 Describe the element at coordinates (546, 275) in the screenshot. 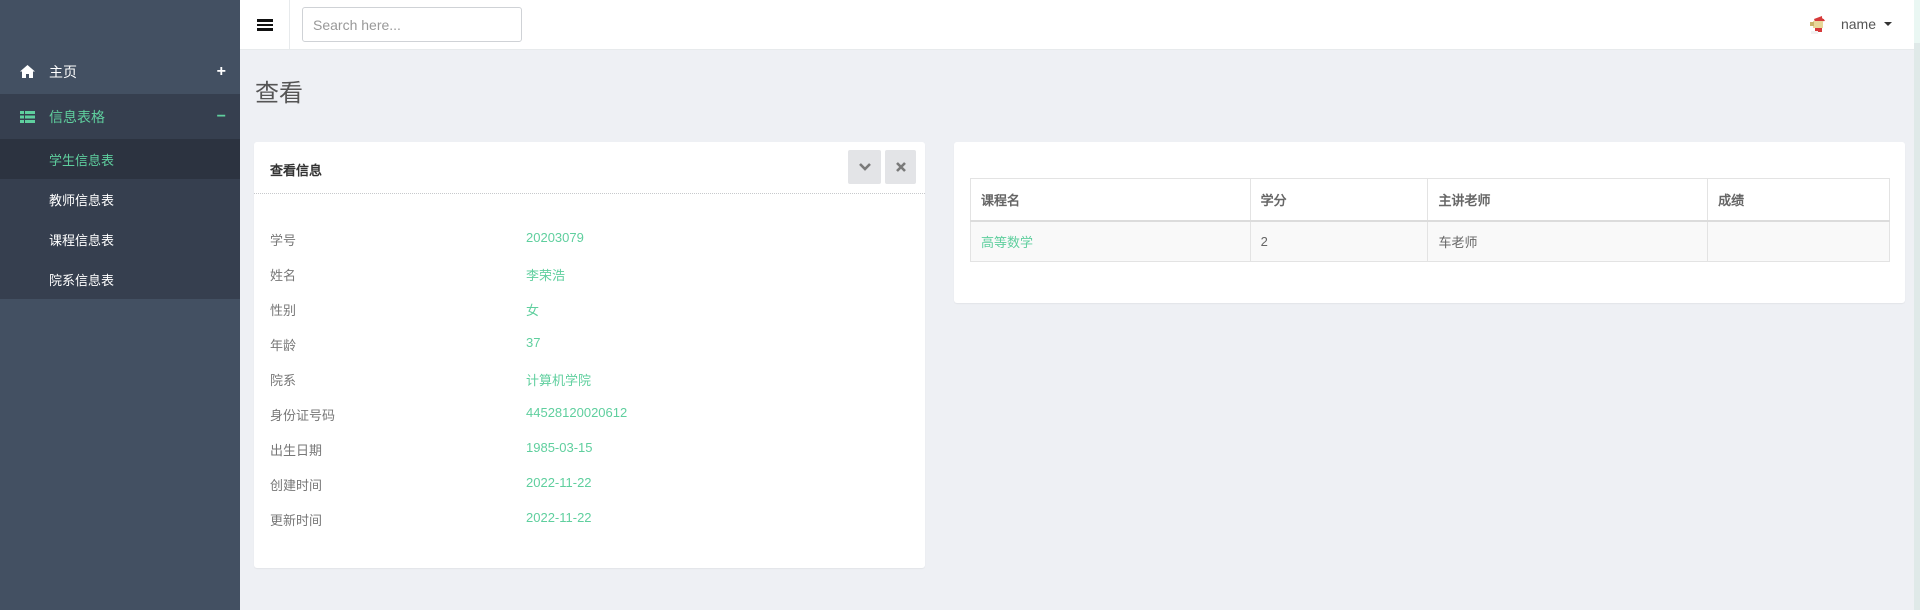

I see `info-value: 李荣浩` at that location.